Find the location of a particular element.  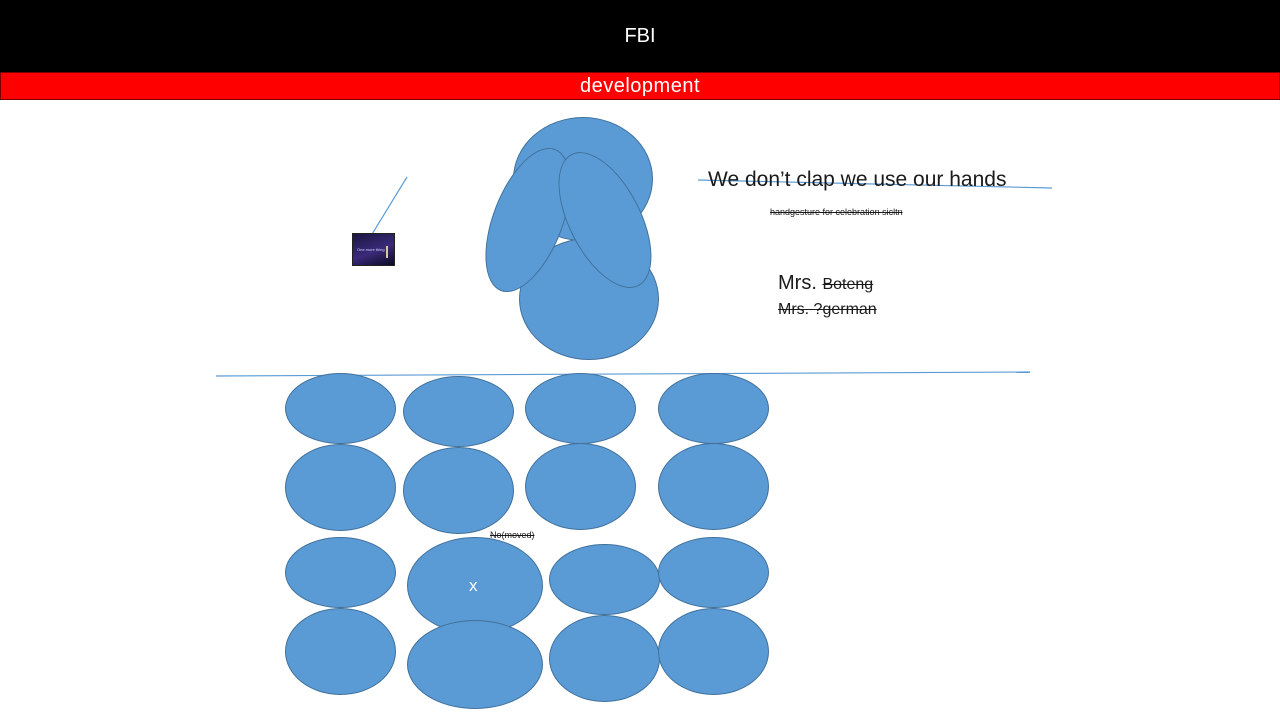

name-prefix: Mrs. is located at coordinates (797, 283).